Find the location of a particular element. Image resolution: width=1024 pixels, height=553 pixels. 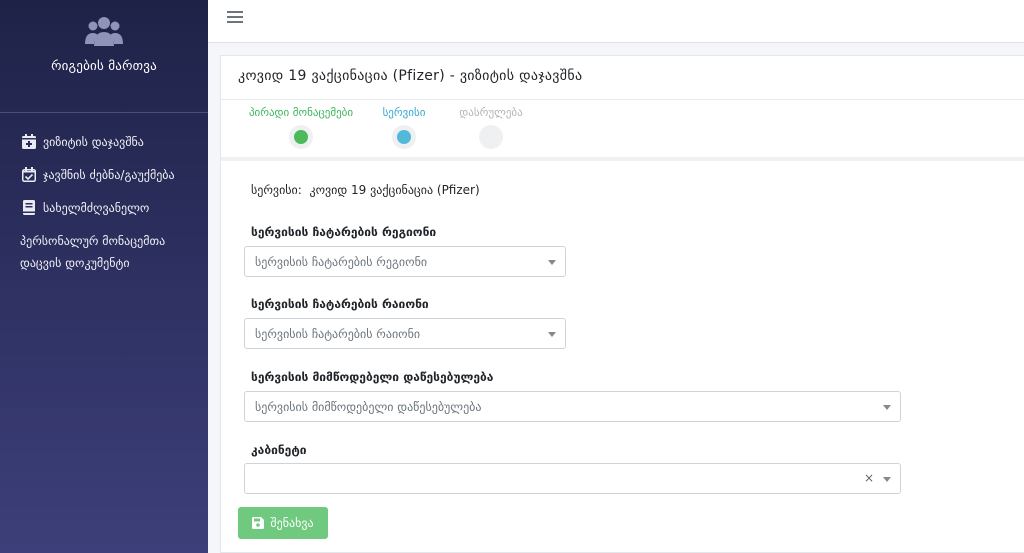

service-value: კოვიდ 19 ვაქცინაცია (Pfizer) is located at coordinates (394, 190).